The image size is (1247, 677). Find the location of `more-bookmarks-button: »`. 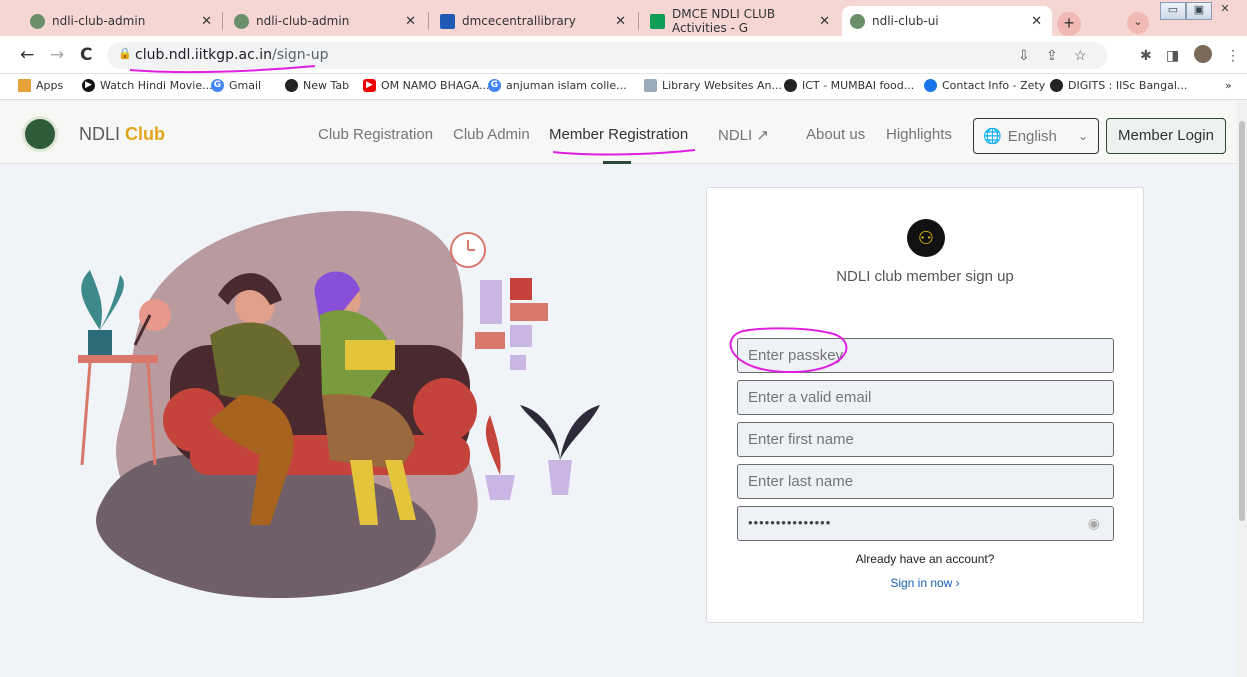

more-bookmarks-button: » is located at coordinates (1228, 85).